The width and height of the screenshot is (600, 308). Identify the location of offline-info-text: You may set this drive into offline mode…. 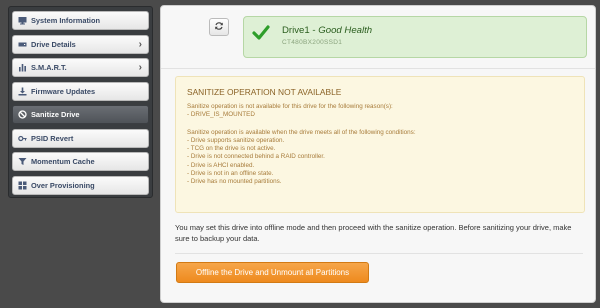
(373, 233).